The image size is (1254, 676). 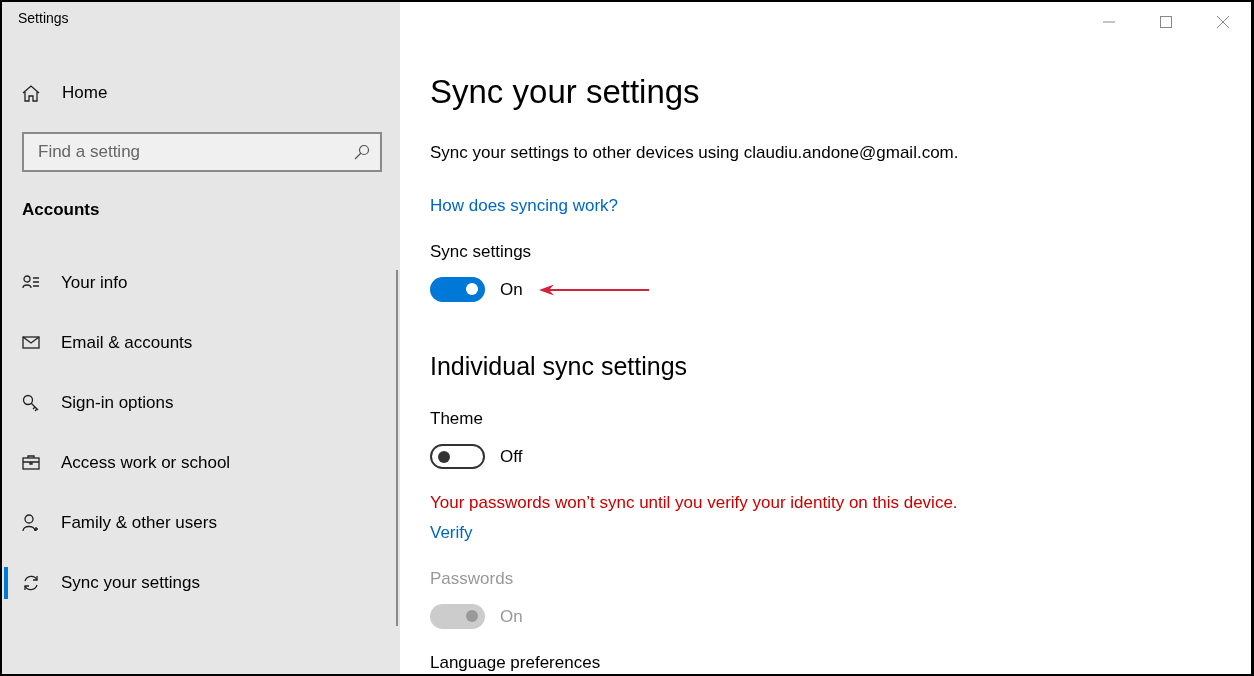 What do you see at coordinates (515, 663) in the screenshot?
I see `setting-label: Language preferences` at bounding box center [515, 663].